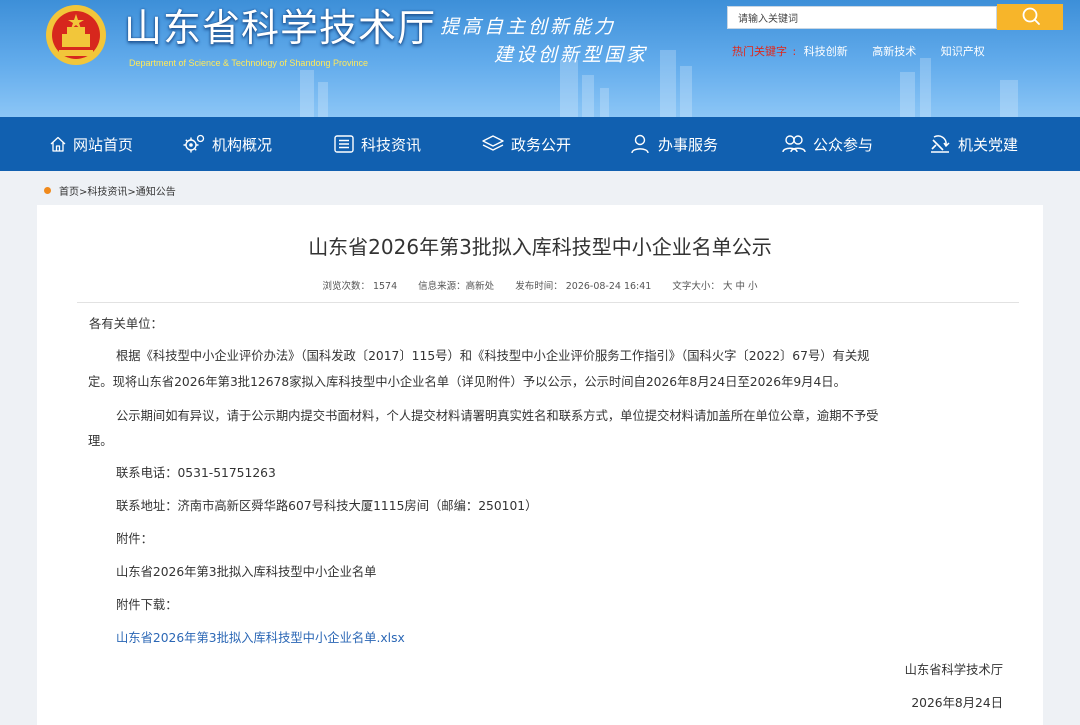  What do you see at coordinates (117, 190) in the screenshot?
I see `breadcrumb-text: 首页>科技资讯>通知公告` at bounding box center [117, 190].